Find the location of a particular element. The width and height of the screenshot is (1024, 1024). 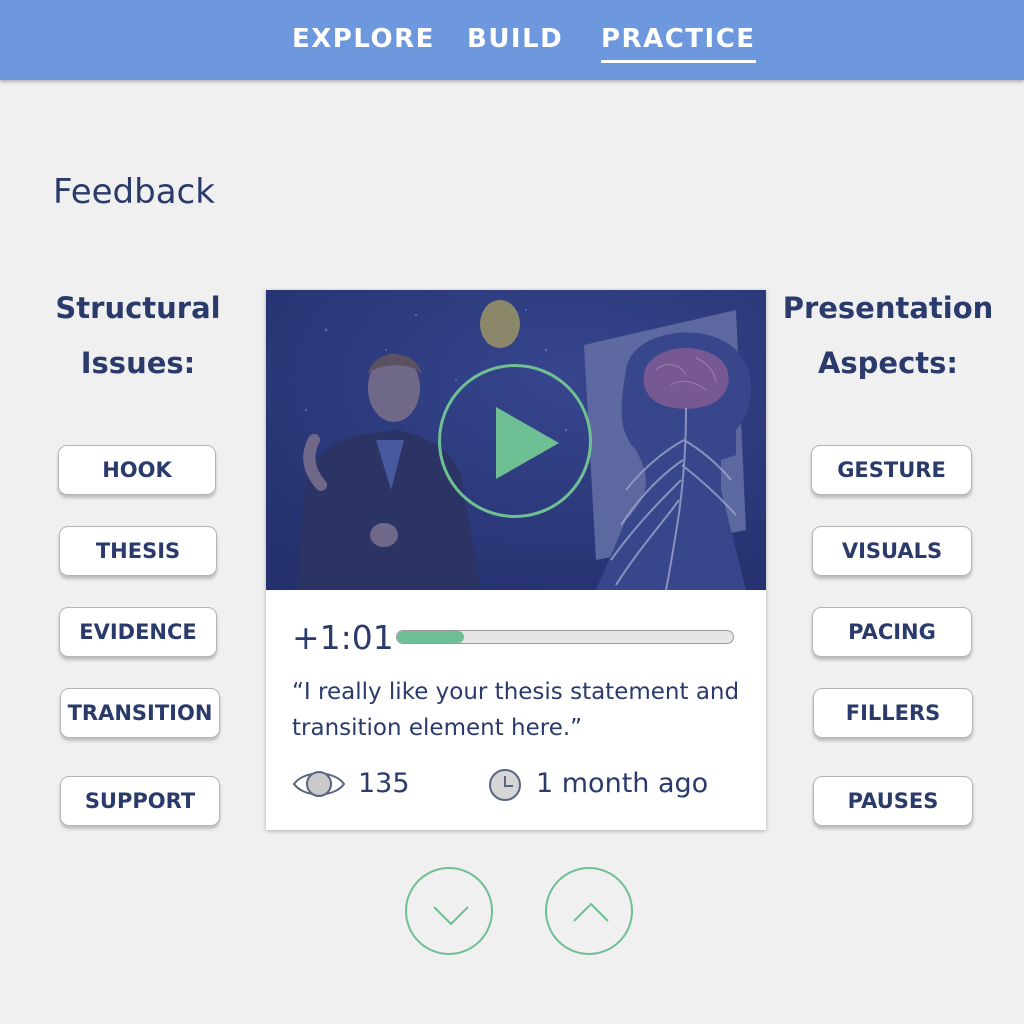

tag-visuals: VISUALS is located at coordinates (892, 551).